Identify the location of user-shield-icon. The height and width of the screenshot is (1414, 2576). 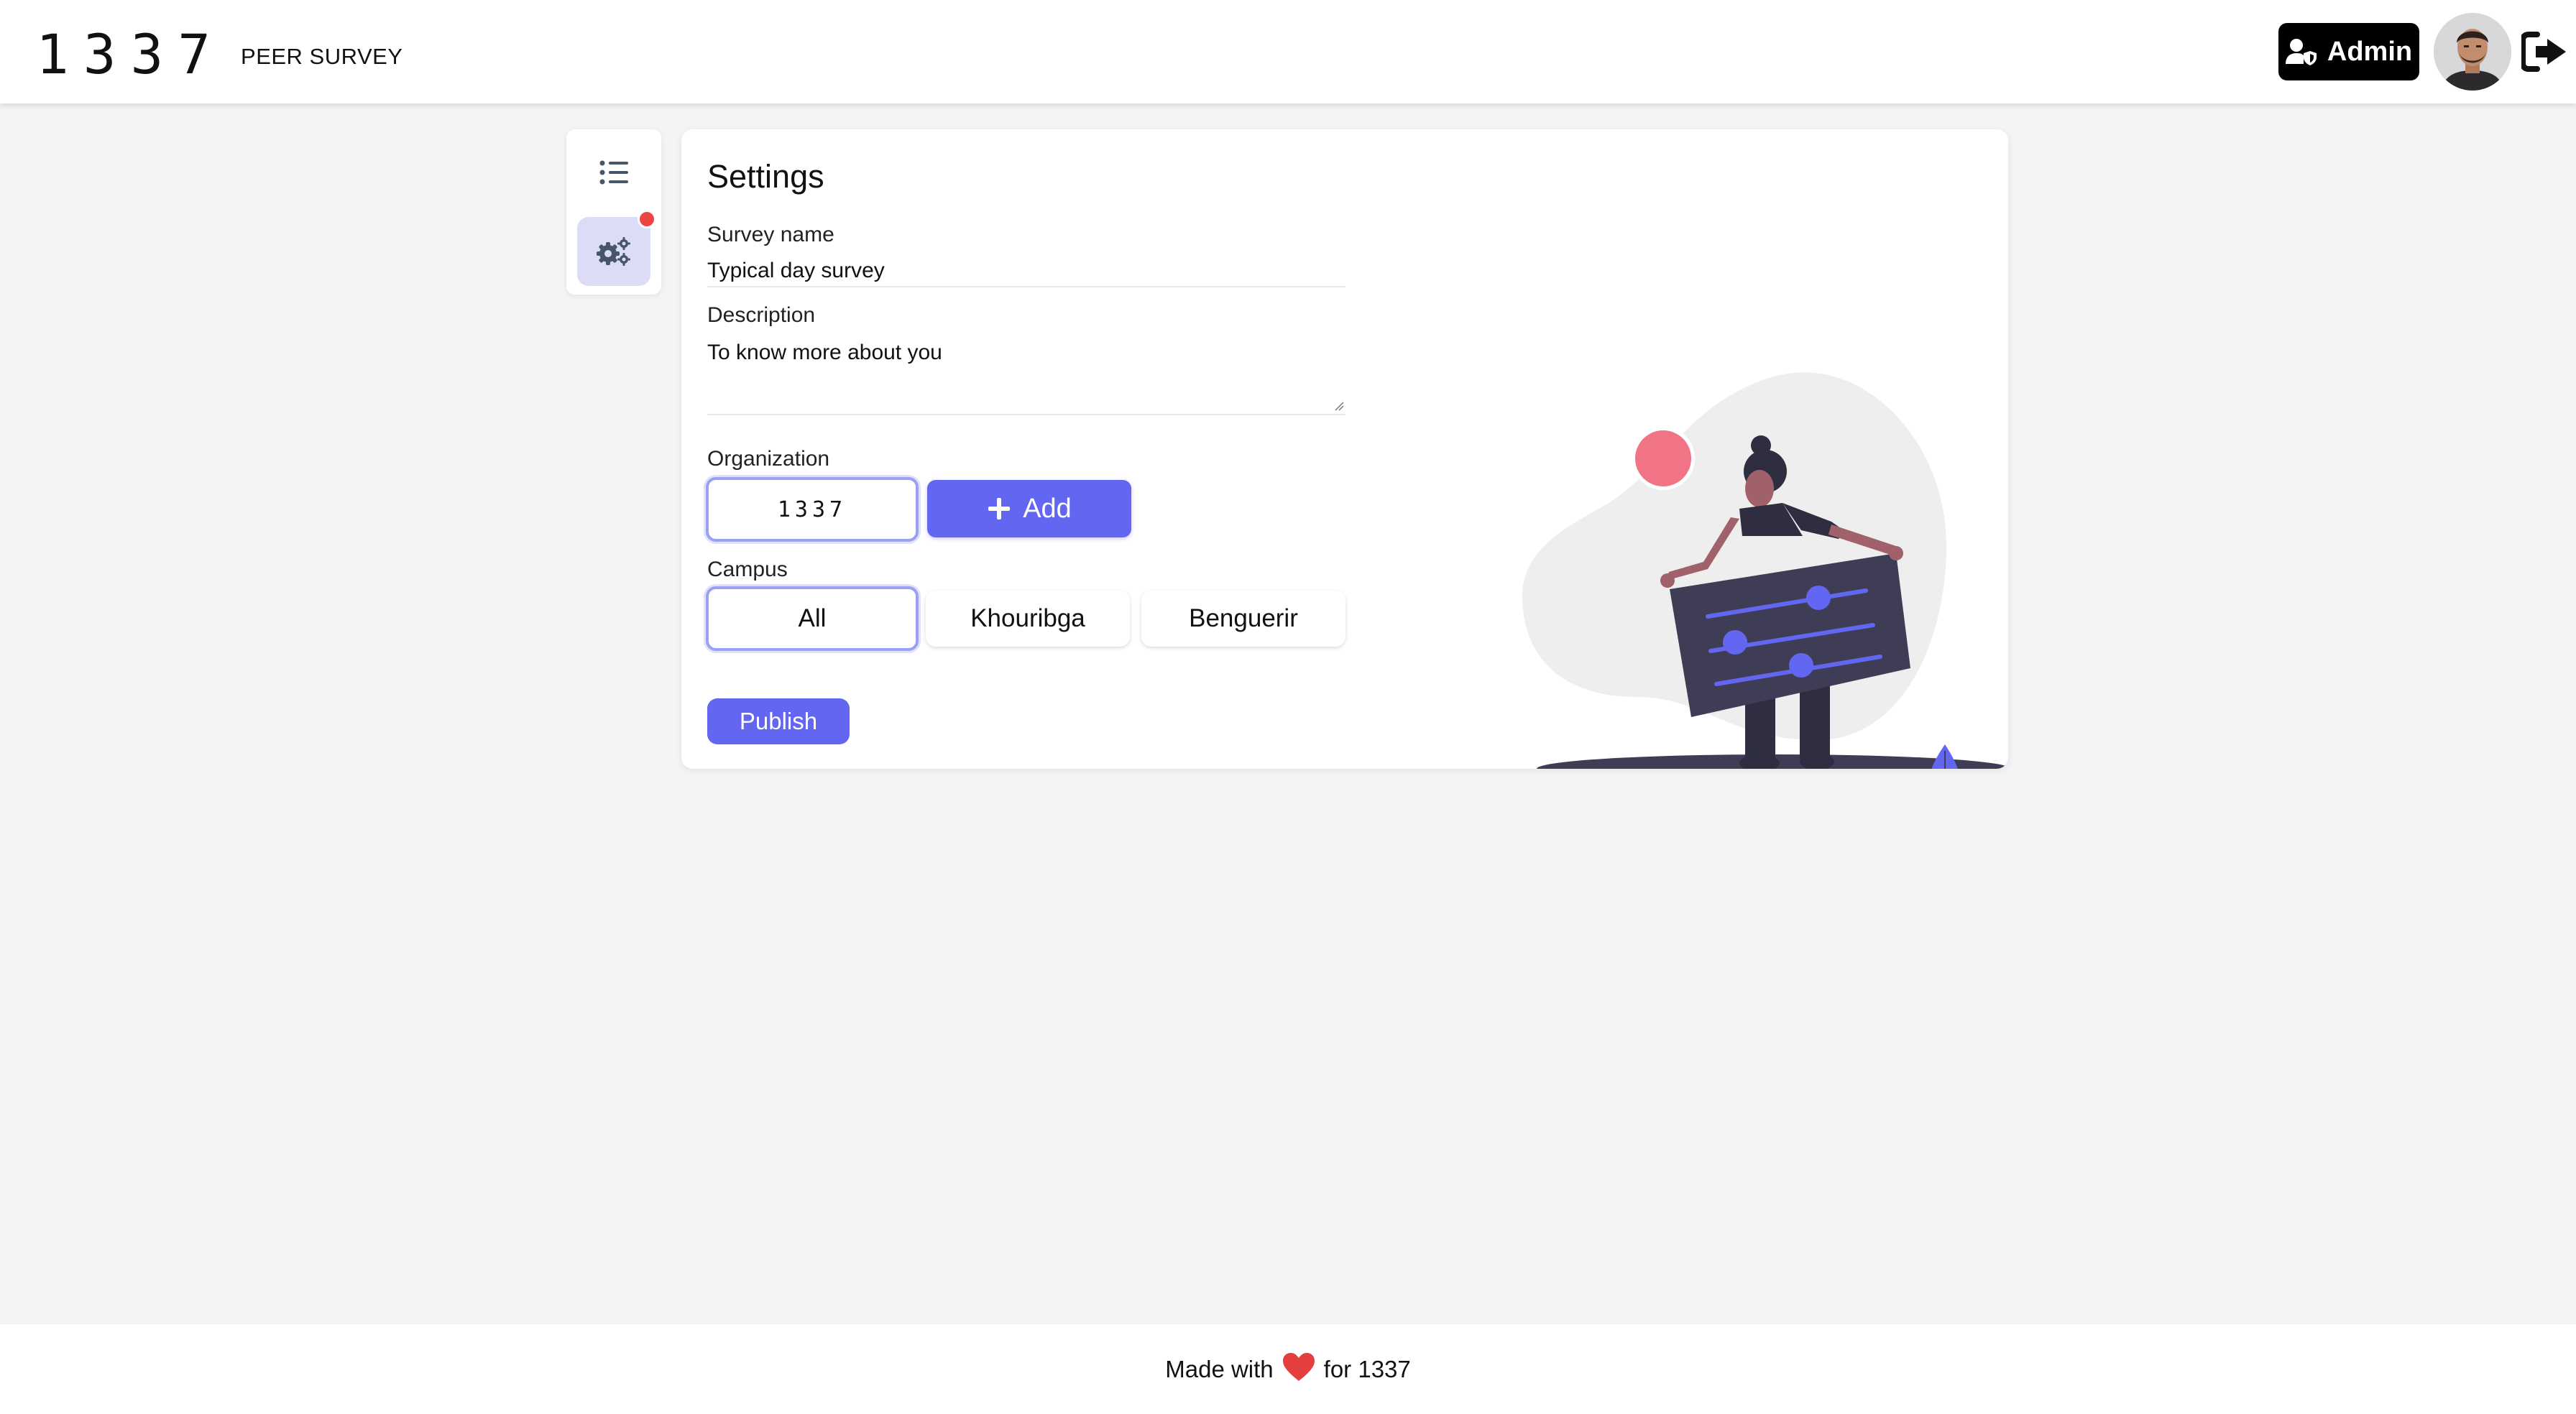
(2301, 52).